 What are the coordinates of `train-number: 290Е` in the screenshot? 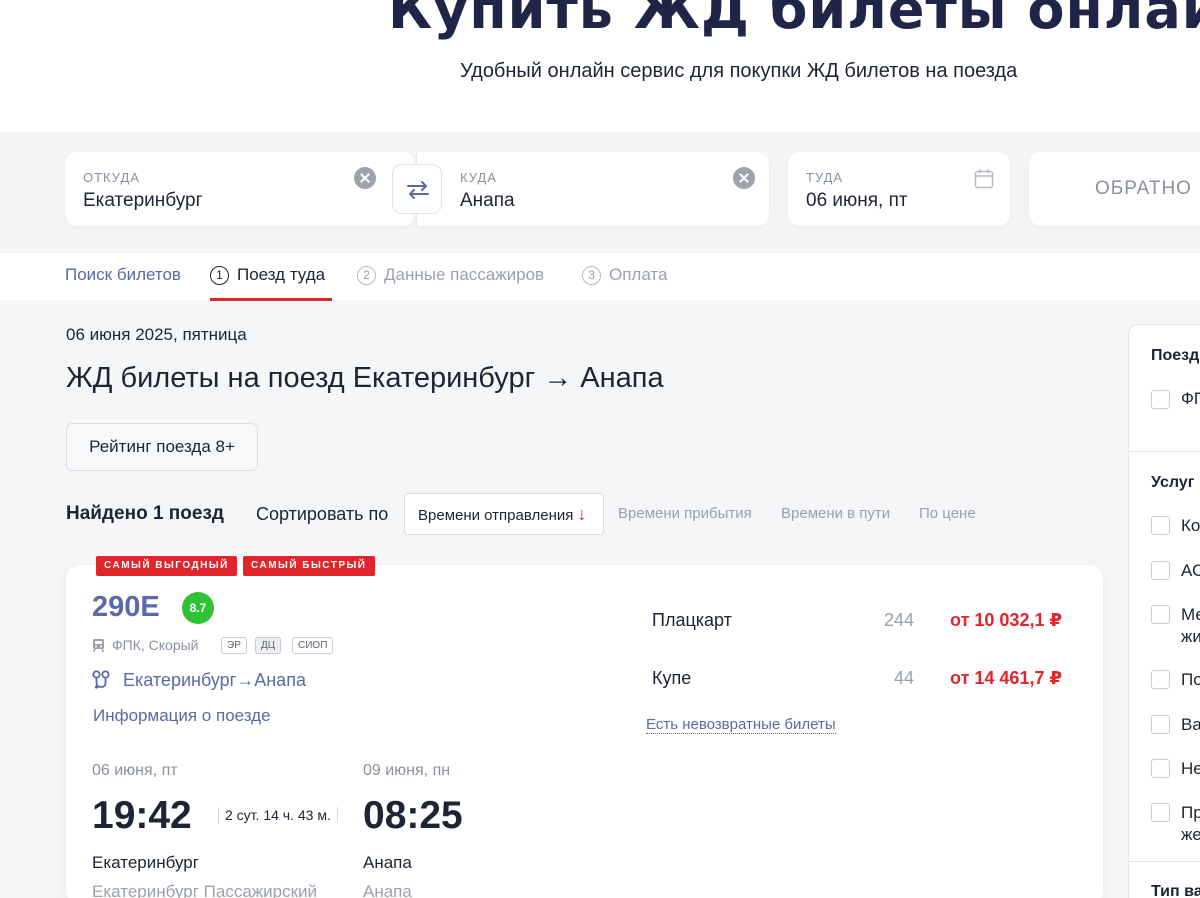 It's located at (126, 607).